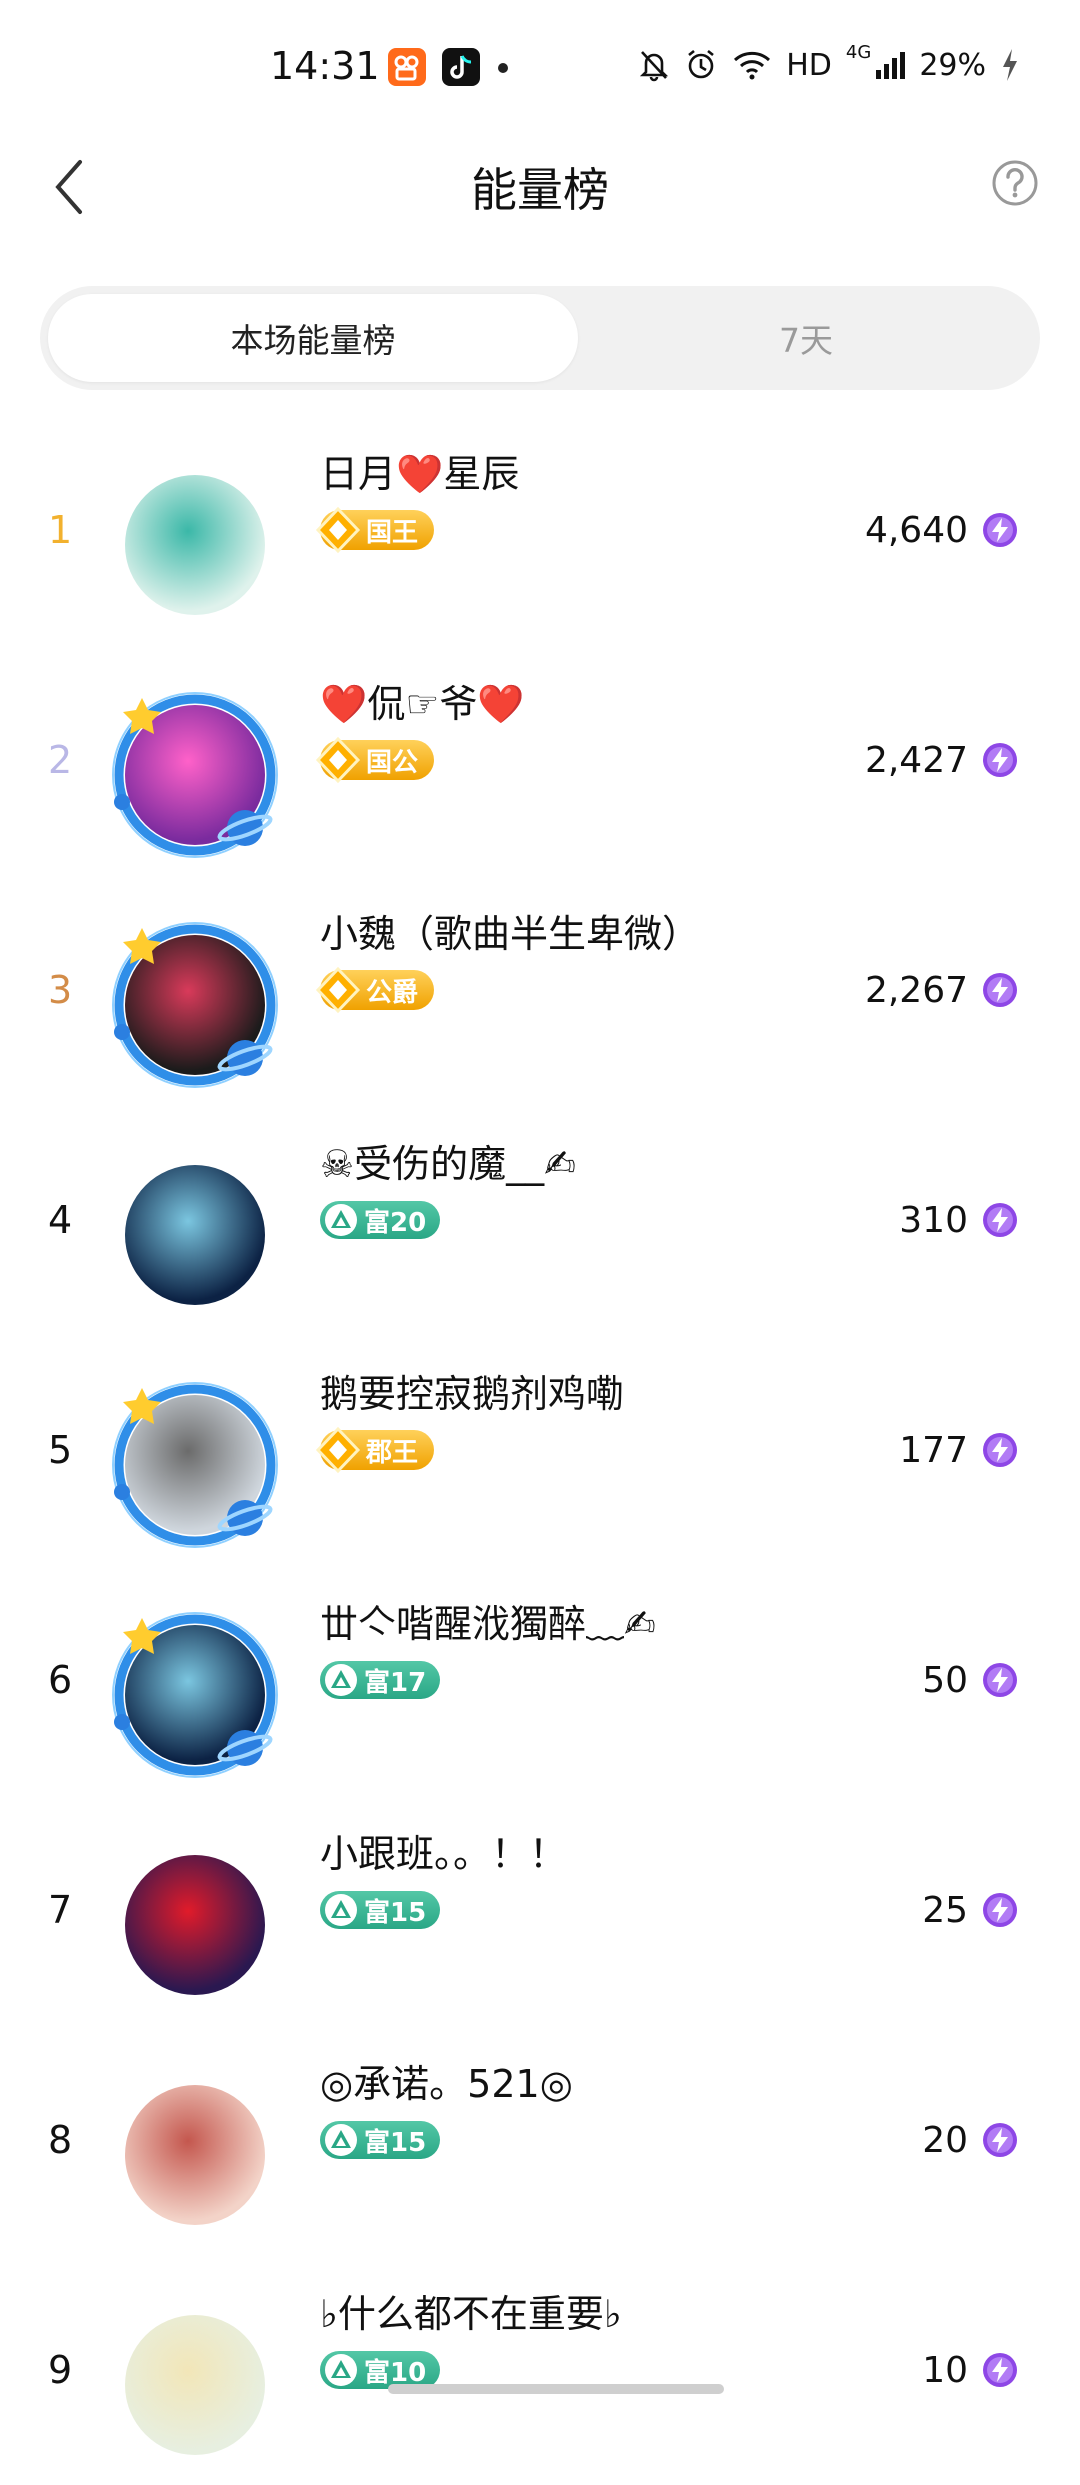 This screenshot has height=2485, width=1080. Describe the element at coordinates (422, 704) in the screenshot. I see `user-name: ❤️侃☞爷❤️` at that location.